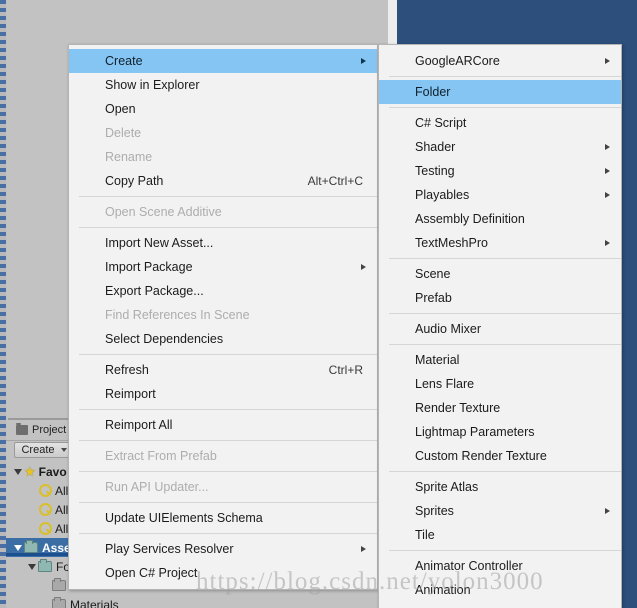  Describe the element at coordinates (500, 147) in the screenshot. I see `menu-item-shader: Shader` at that location.